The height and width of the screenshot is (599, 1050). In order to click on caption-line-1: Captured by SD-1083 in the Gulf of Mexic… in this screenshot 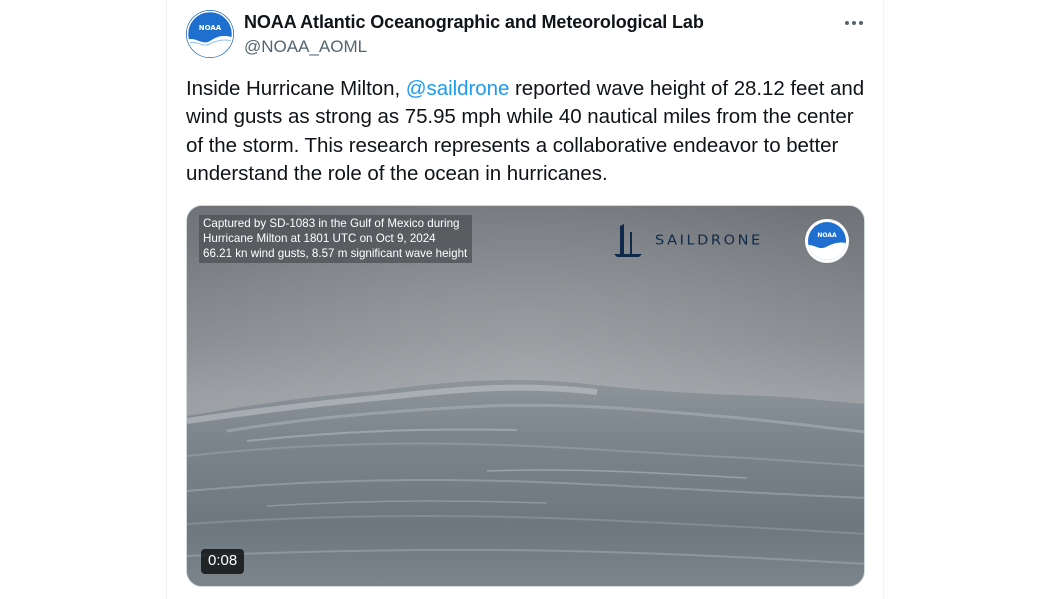, I will do `click(331, 223)`.